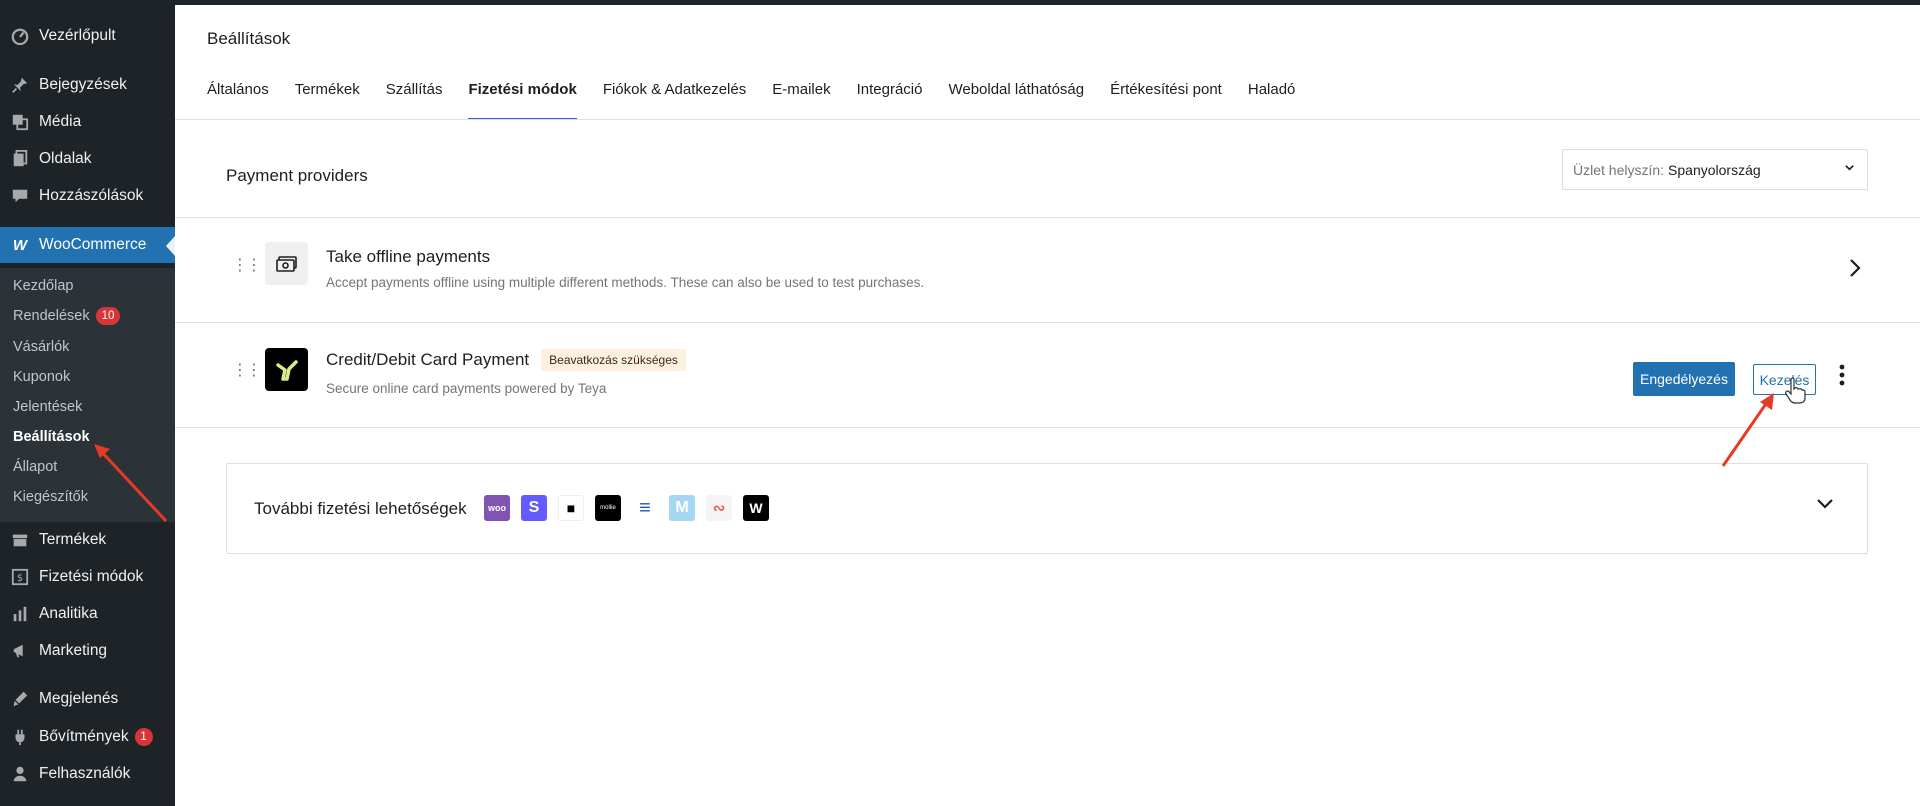 The width and height of the screenshot is (1920, 806). I want to click on submenu-item-home: Kezdőlap, so click(43, 286).